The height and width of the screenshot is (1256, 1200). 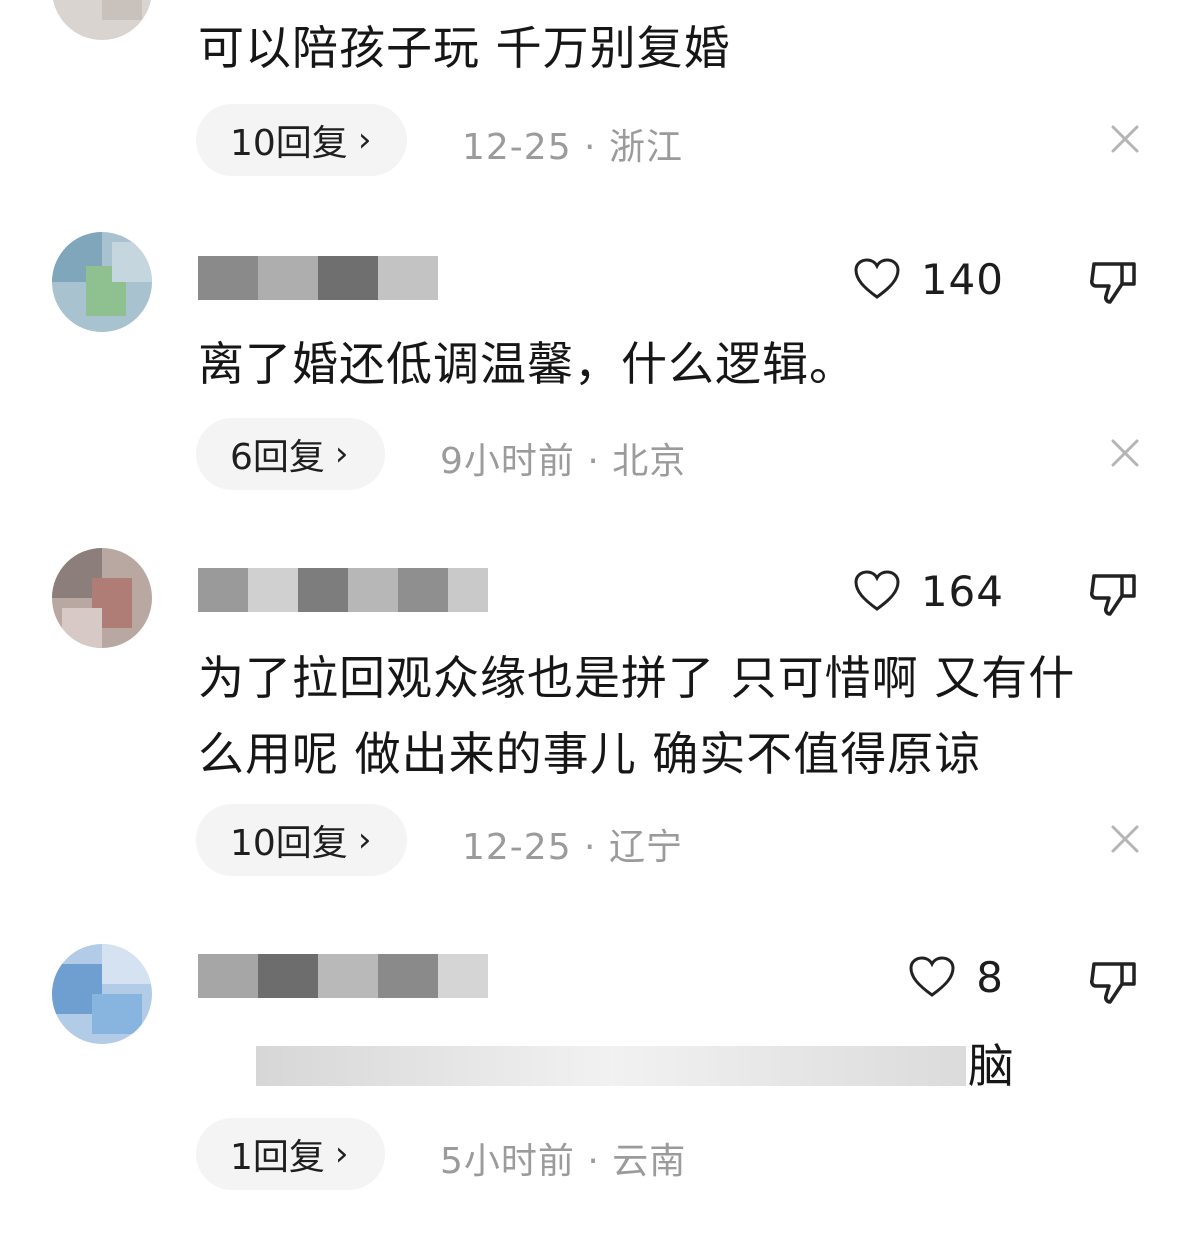 I want to click on comment-text: 离了婚还低调温馨，什么逻辑。, so click(x=527, y=364).